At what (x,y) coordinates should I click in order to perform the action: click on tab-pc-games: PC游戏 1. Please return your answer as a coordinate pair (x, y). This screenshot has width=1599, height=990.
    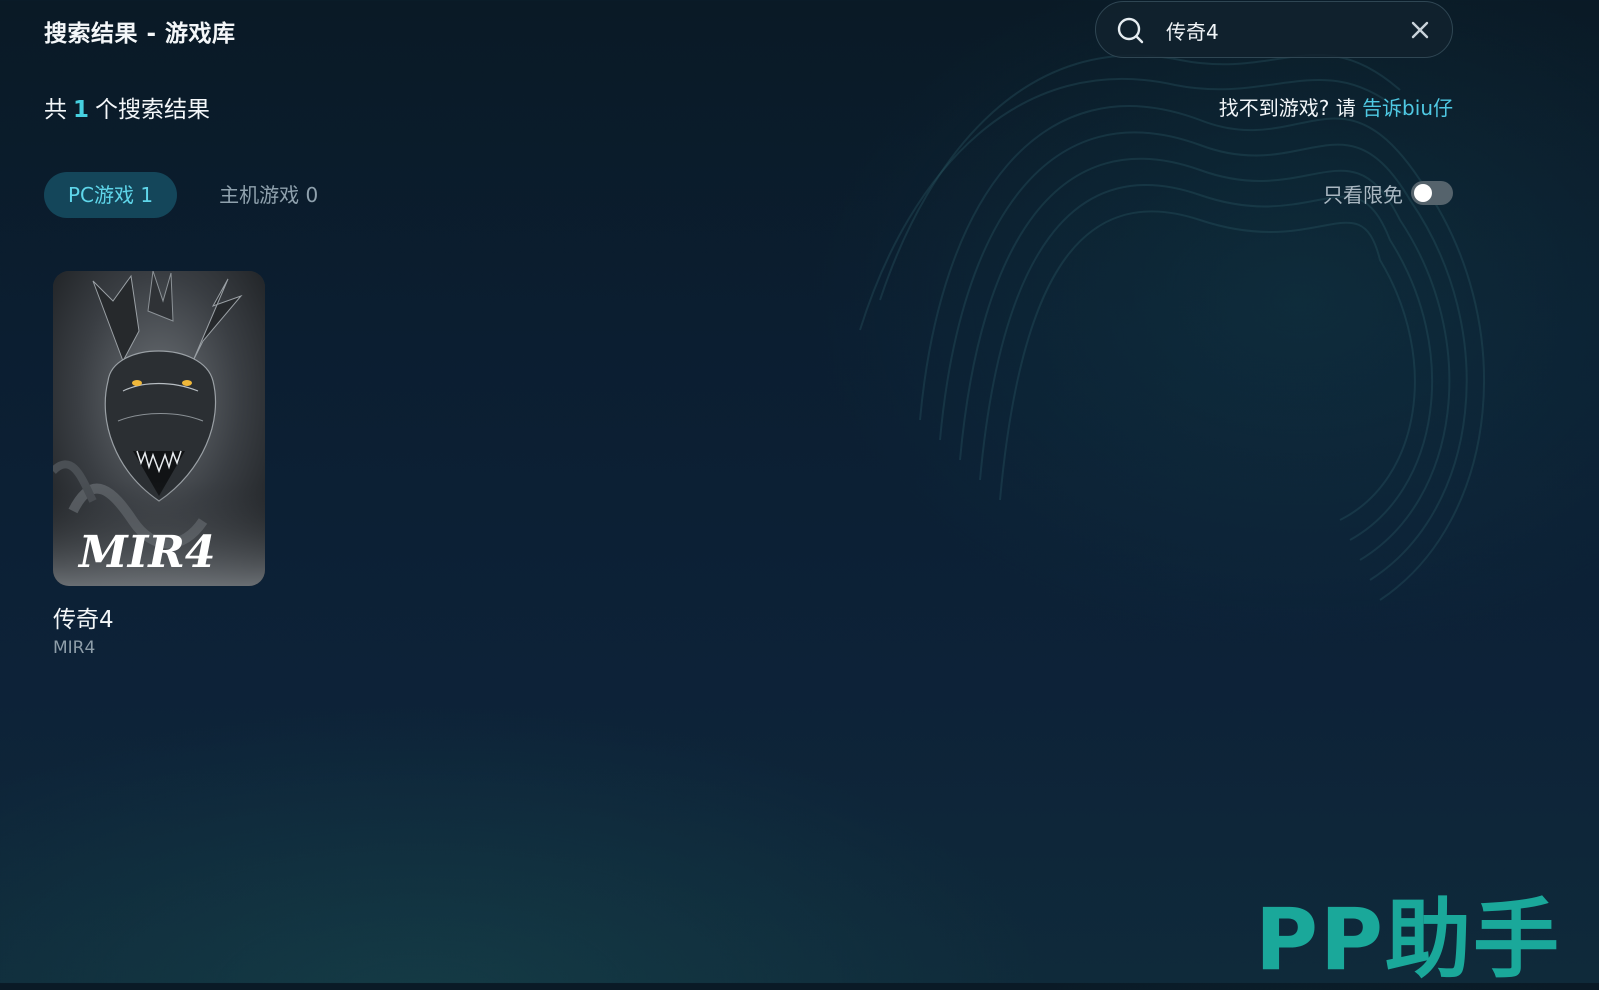
    Looking at the image, I should click on (111, 195).